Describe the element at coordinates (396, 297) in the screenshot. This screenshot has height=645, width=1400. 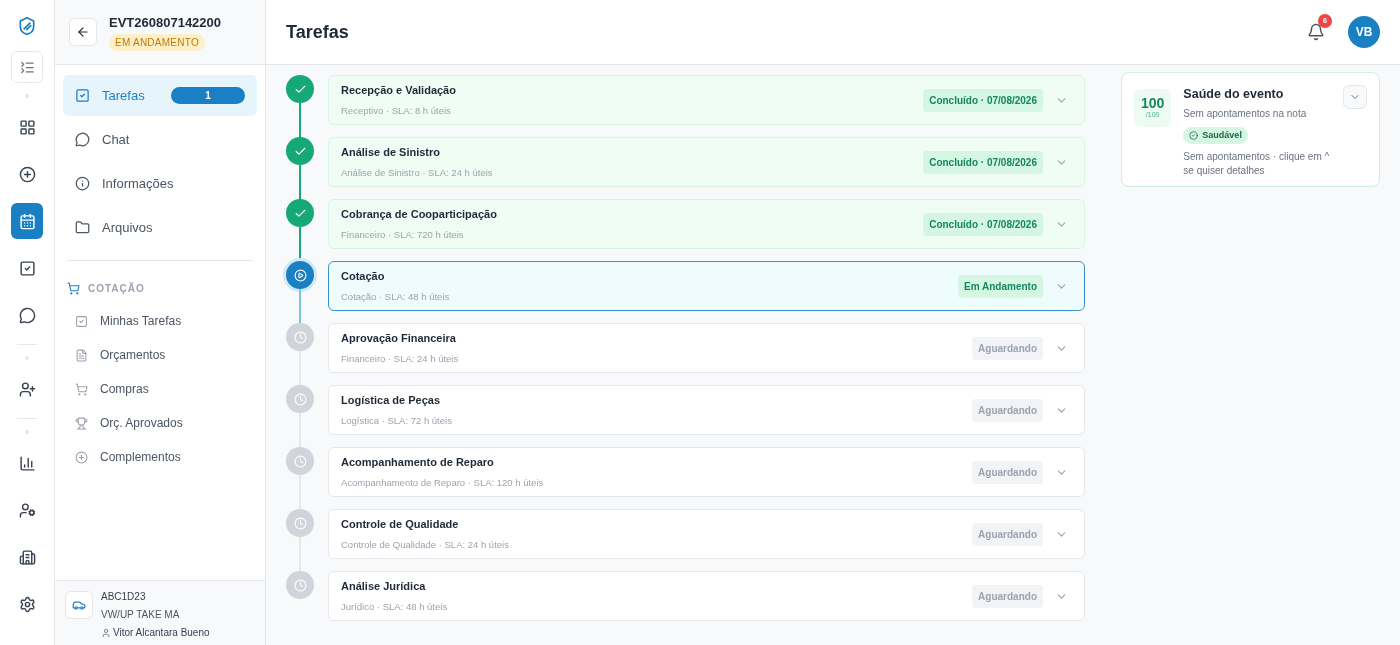
I see `task-subtitle: Cotação · SLA: 48 h úteis` at that location.